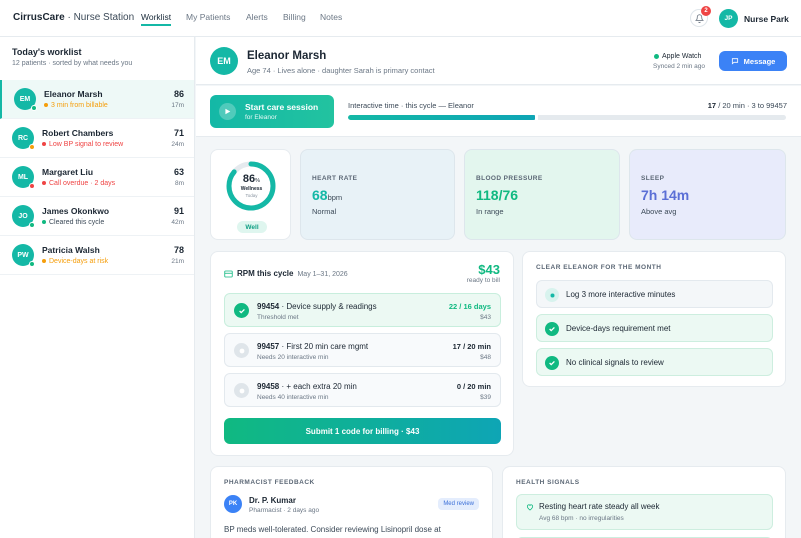  I want to click on patient-name: Margaret Liu, so click(68, 172).